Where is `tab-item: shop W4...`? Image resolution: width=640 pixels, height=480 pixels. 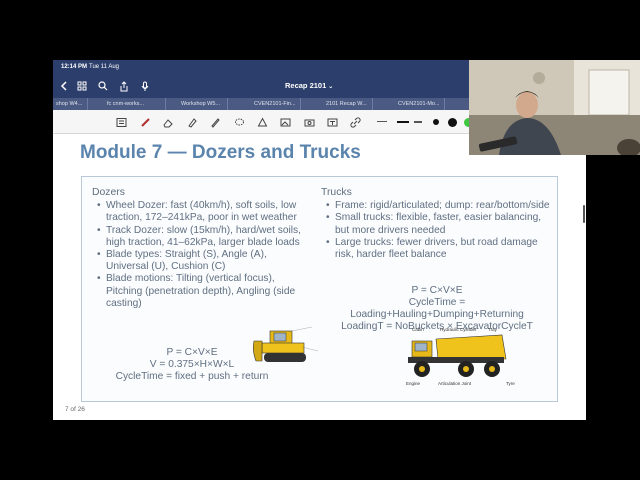 tab-item: shop W4... is located at coordinates (70, 104).